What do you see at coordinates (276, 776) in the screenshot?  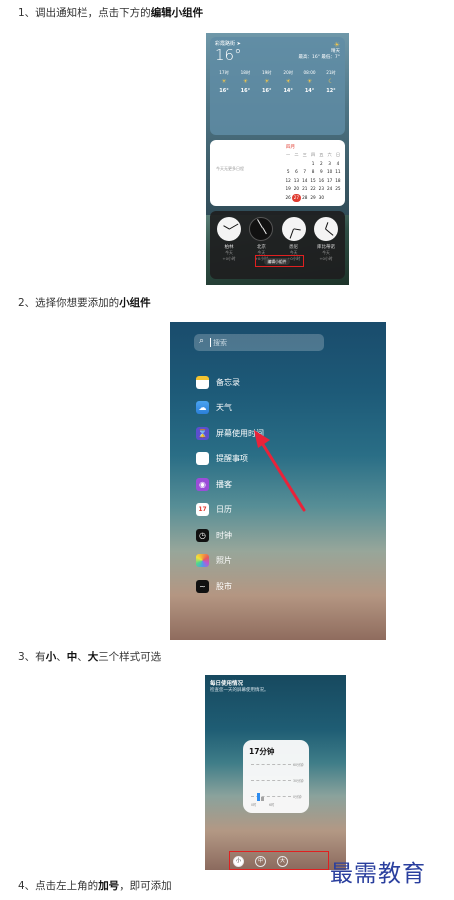 I see `screen-time-widget-preview: 17分钟 60分钟 30分钟 0分钟 0时 6时` at bounding box center [276, 776].